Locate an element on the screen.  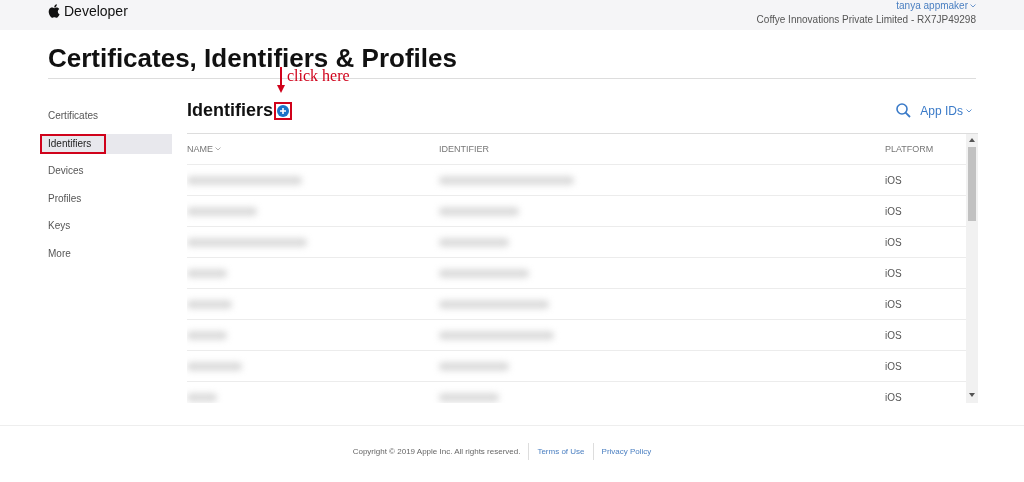
column-header: NAME is located at coordinates (200, 149).